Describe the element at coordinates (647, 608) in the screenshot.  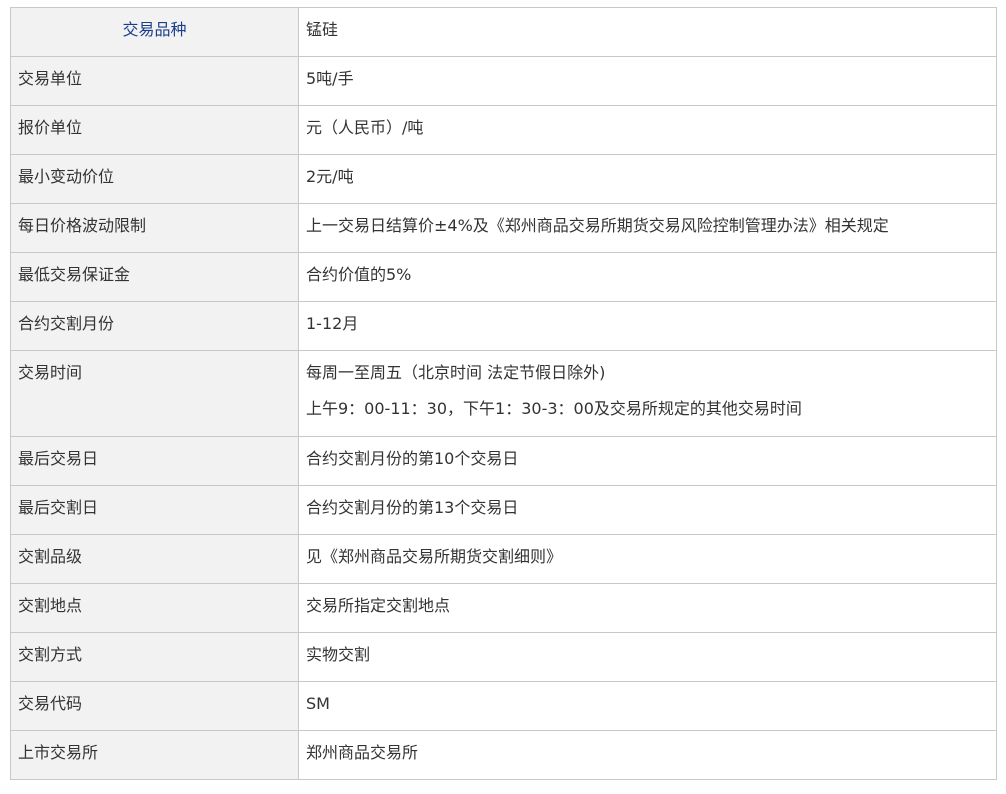
I see `row-value-cell: 交易所指定交割地点` at that location.